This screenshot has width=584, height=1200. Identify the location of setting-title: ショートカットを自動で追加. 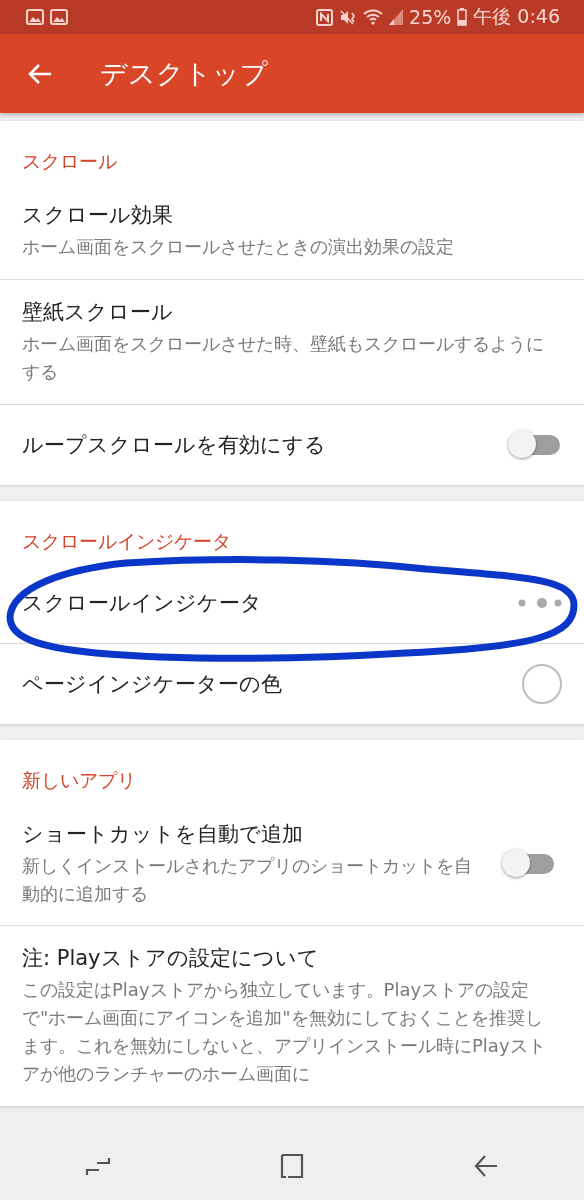
(254, 833).